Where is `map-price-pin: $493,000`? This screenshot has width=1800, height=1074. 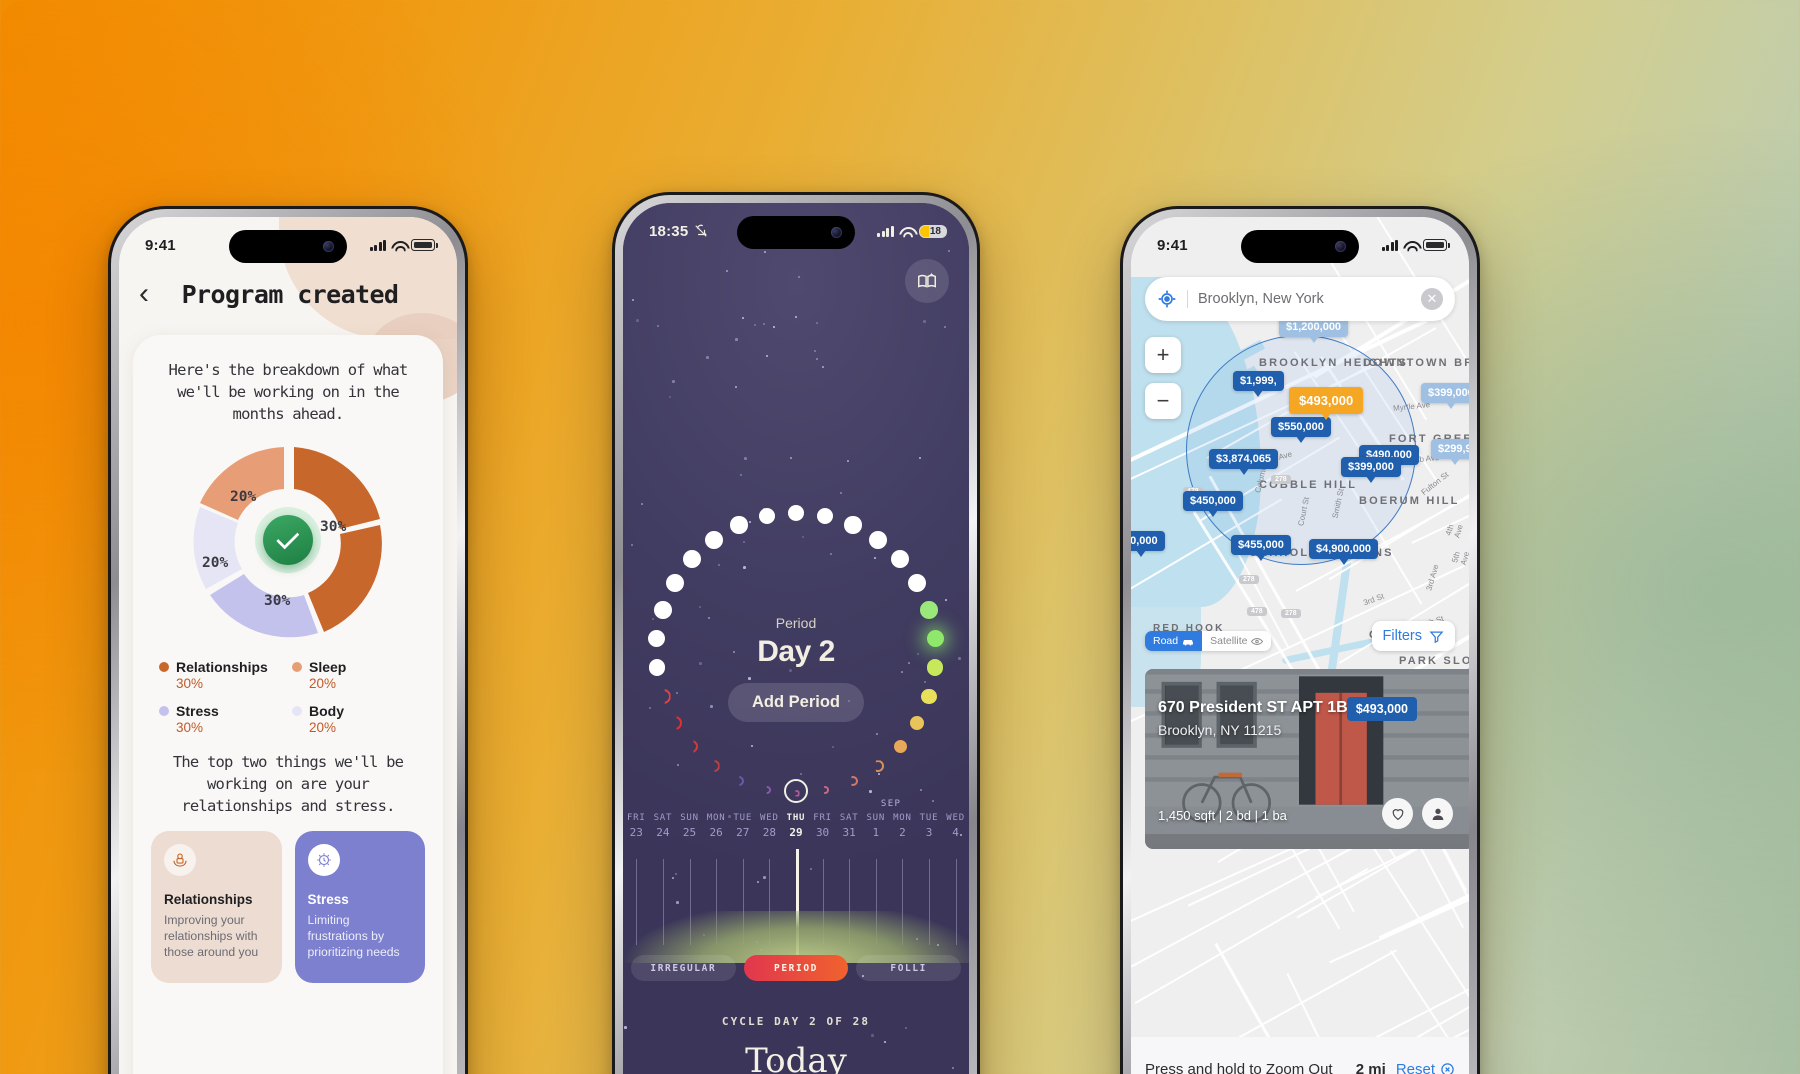 map-price-pin: $493,000 is located at coordinates (1326, 403).